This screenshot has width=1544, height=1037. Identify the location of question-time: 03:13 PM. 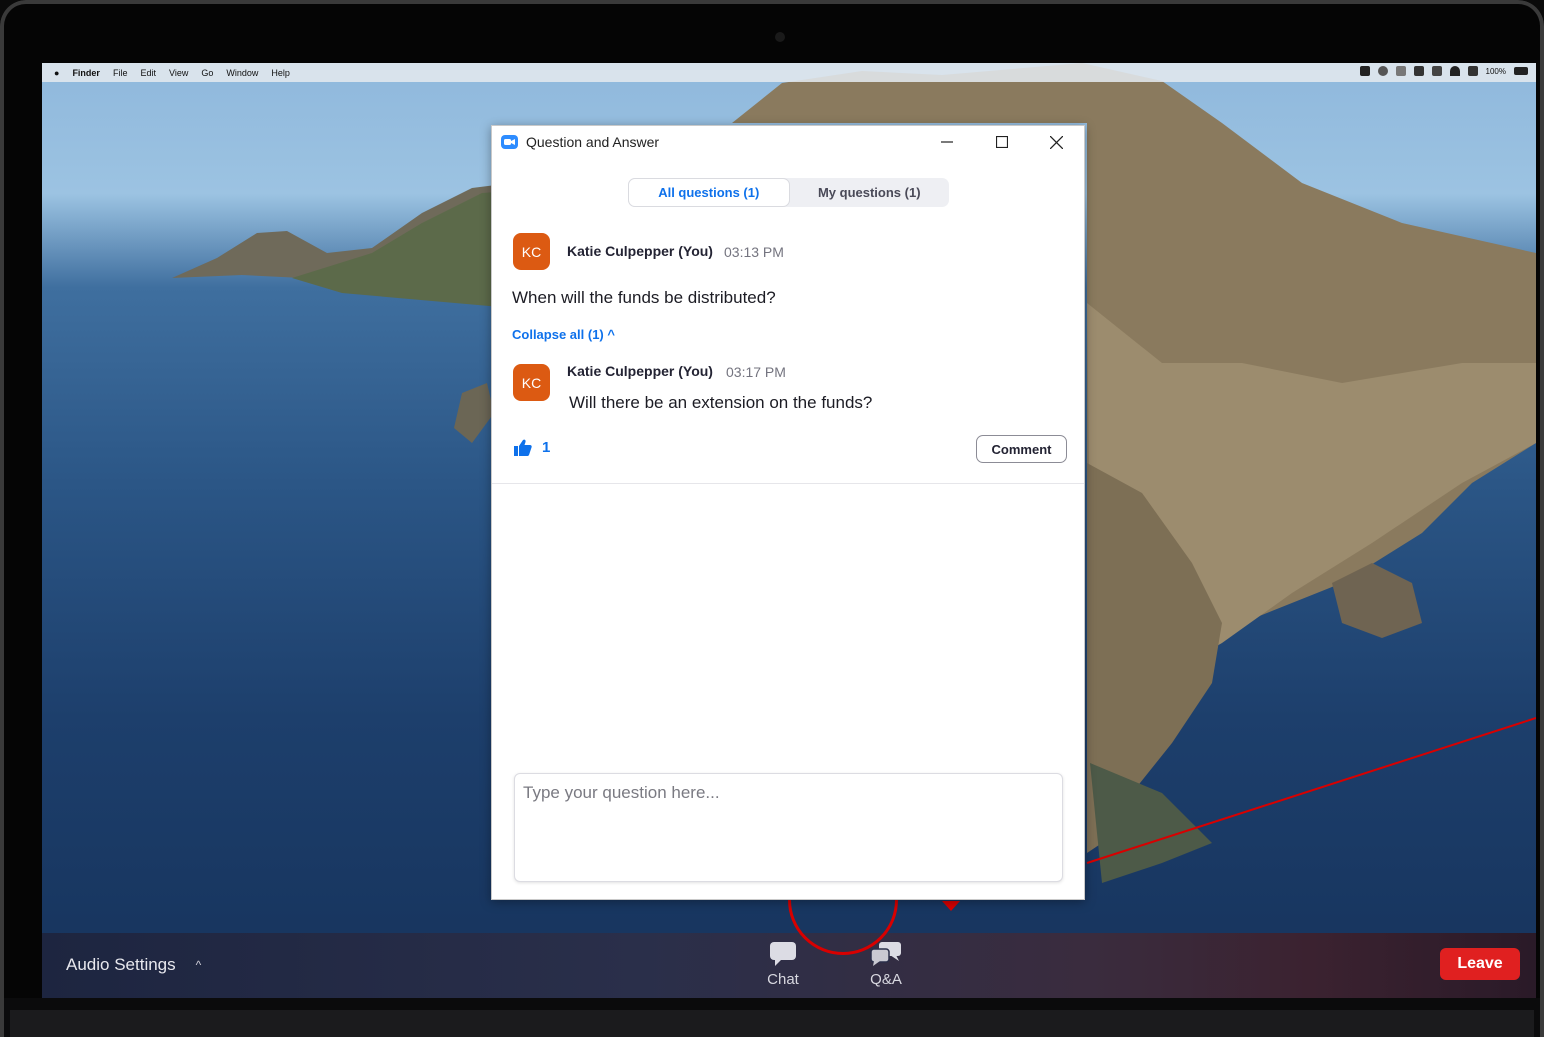
(754, 252).